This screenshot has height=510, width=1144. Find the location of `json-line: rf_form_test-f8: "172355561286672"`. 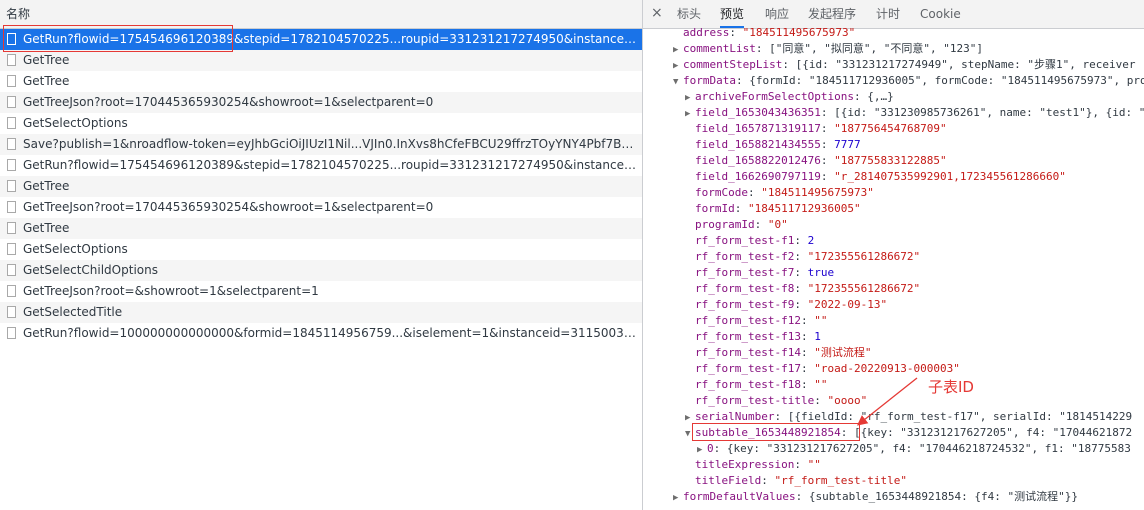

json-line: rf_form_test-f8: "172355561286672" is located at coordinates (802, 289).